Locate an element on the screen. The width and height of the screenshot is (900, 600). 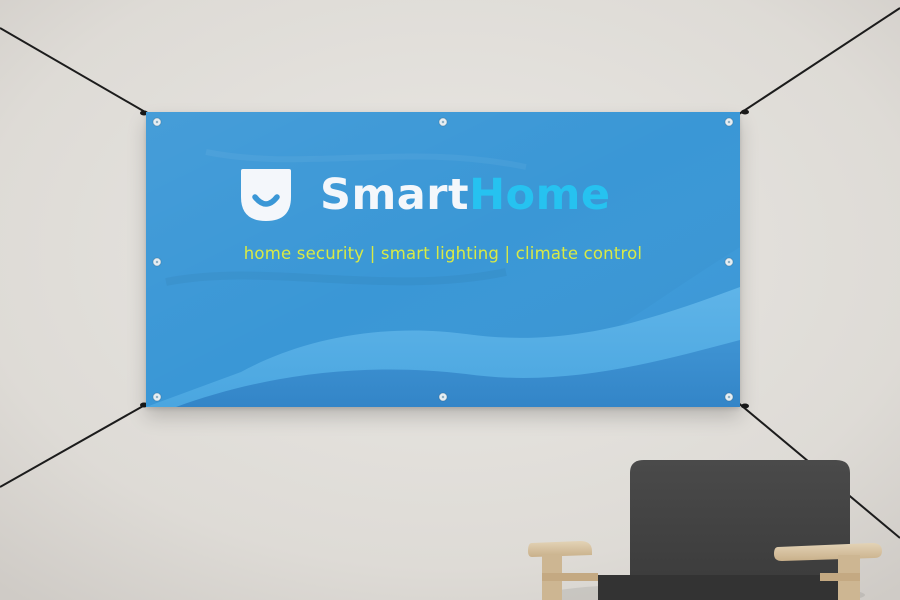
brand-name: SmartHome is located at coordinates (465, 195).